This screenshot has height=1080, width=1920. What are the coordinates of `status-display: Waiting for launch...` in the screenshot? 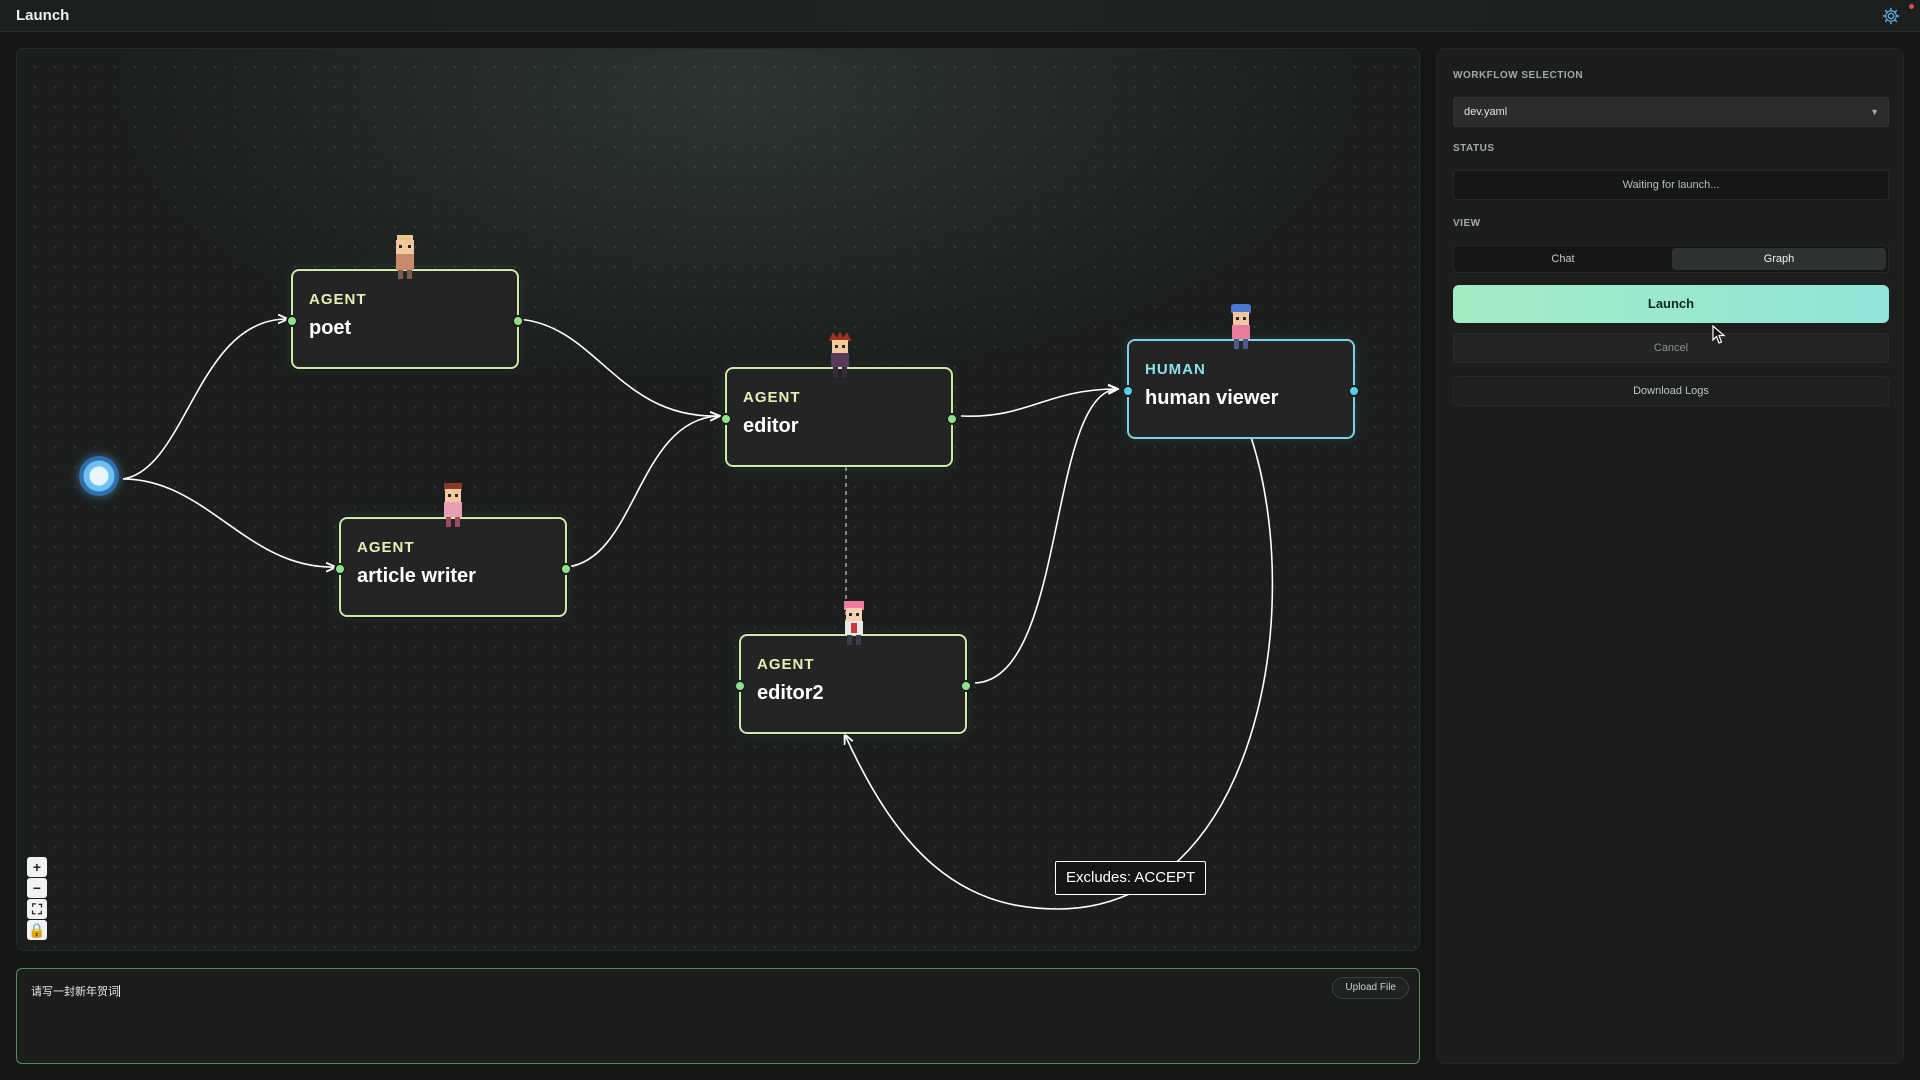 It's located at (1671, 185).